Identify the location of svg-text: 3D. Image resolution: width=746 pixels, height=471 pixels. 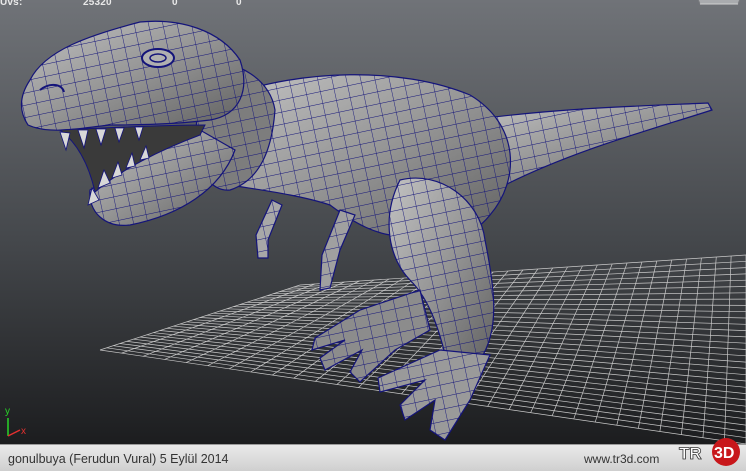
(724, 453).